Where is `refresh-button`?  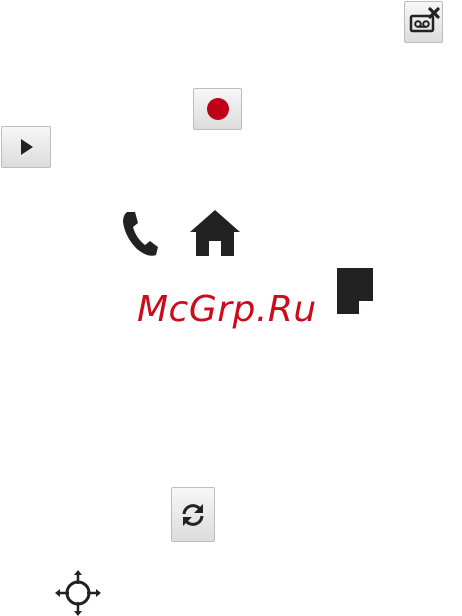 refresh-button is located at coordinates (193, 514).